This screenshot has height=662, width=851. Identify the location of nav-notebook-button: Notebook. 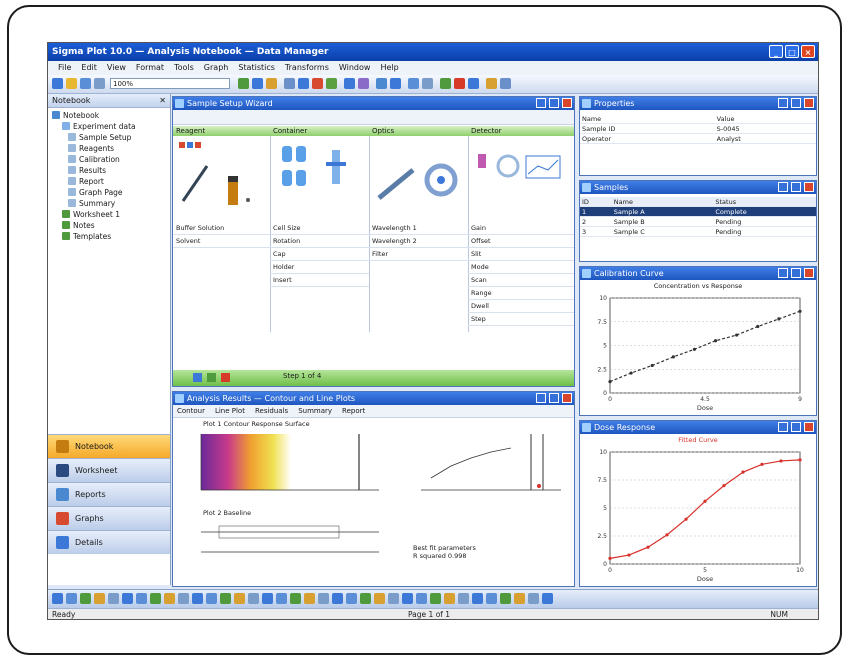
(109, 446).